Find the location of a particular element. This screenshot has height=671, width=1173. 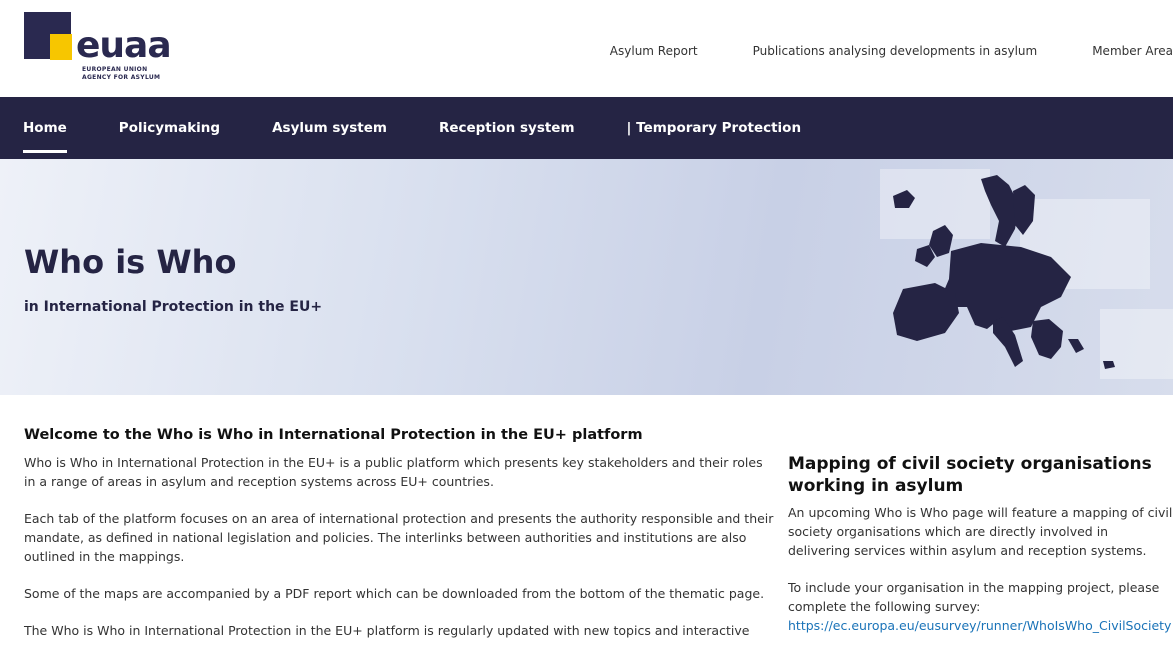

top-link-asylum-report: Asylum Report is located at coordinates (654, 51).